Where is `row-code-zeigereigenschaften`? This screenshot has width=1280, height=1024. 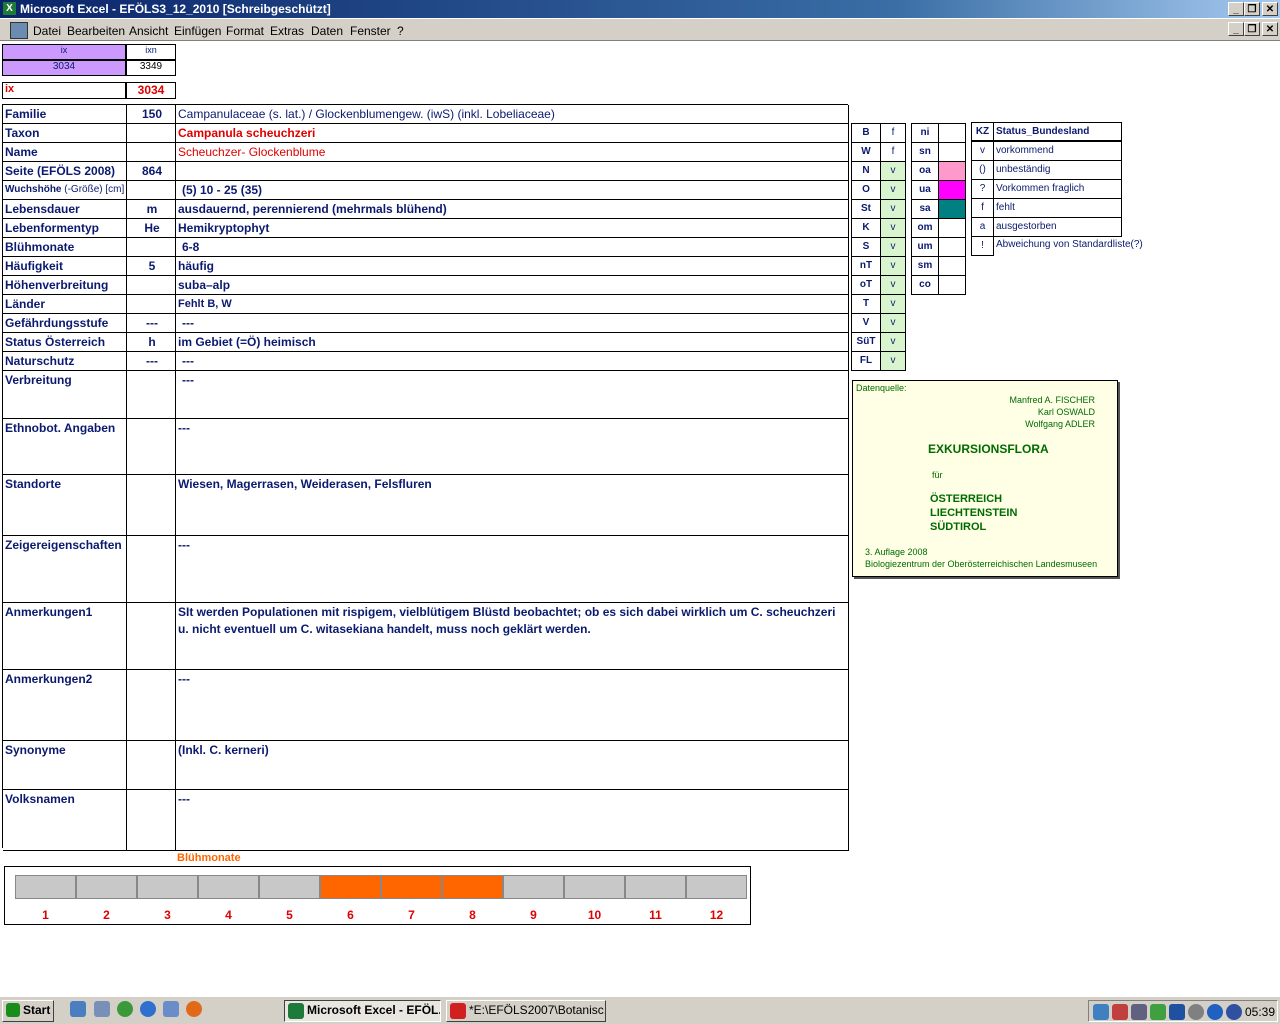
row-code-zeigereigenschaften is located at coordinates (151, 569).